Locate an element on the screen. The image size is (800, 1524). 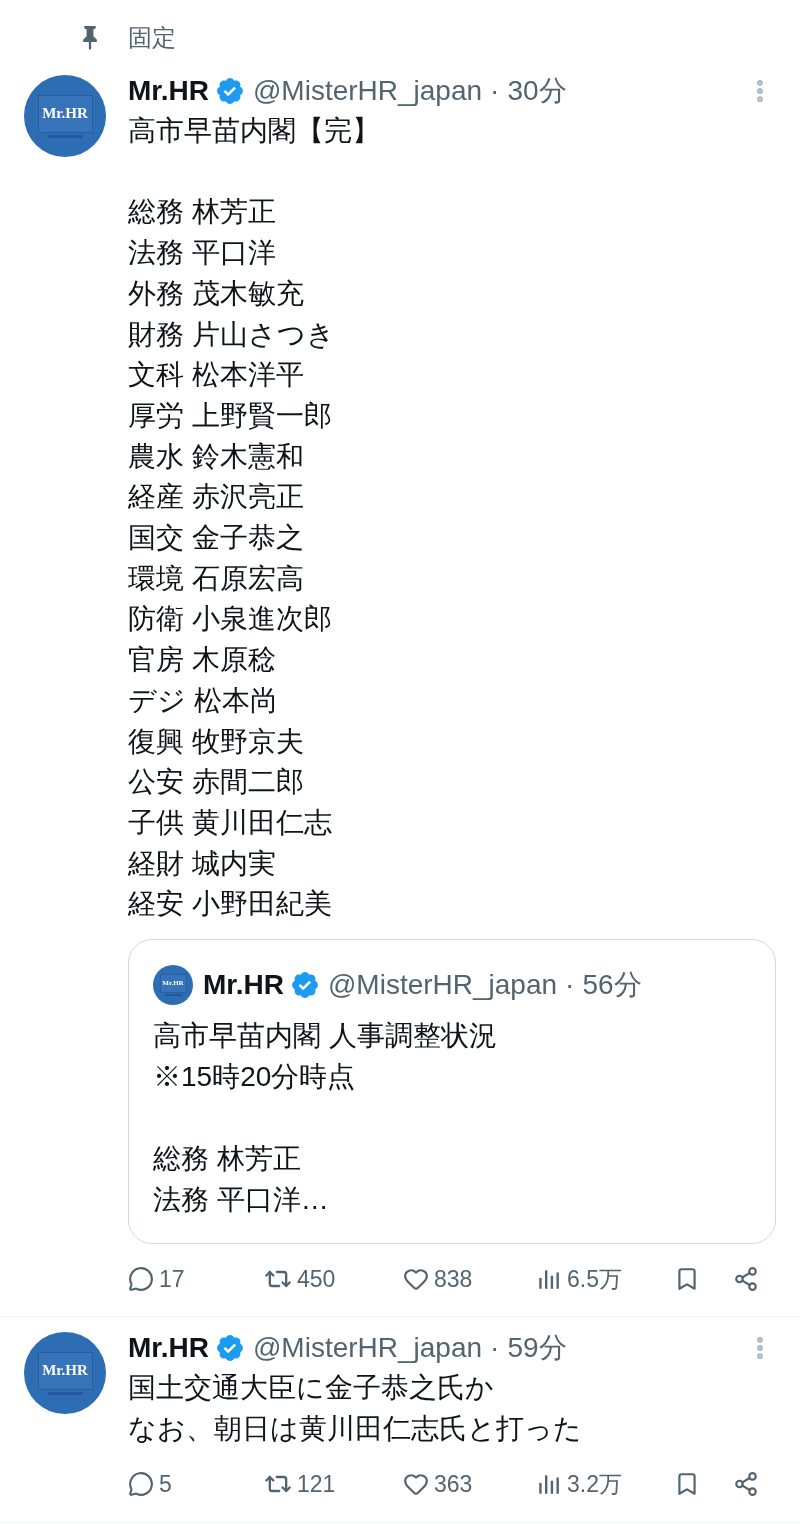
post-text-line: 厚労 上野賢一郎 is located at coordinates (230, 415).